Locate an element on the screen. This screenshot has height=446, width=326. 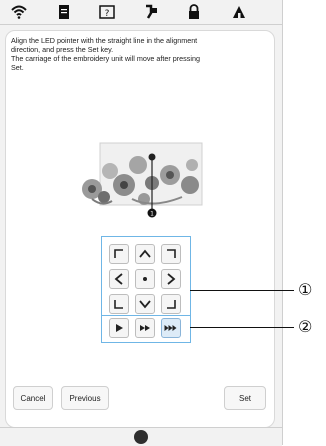
instruction-line-4: Set. is located at coordinates (17, 67).